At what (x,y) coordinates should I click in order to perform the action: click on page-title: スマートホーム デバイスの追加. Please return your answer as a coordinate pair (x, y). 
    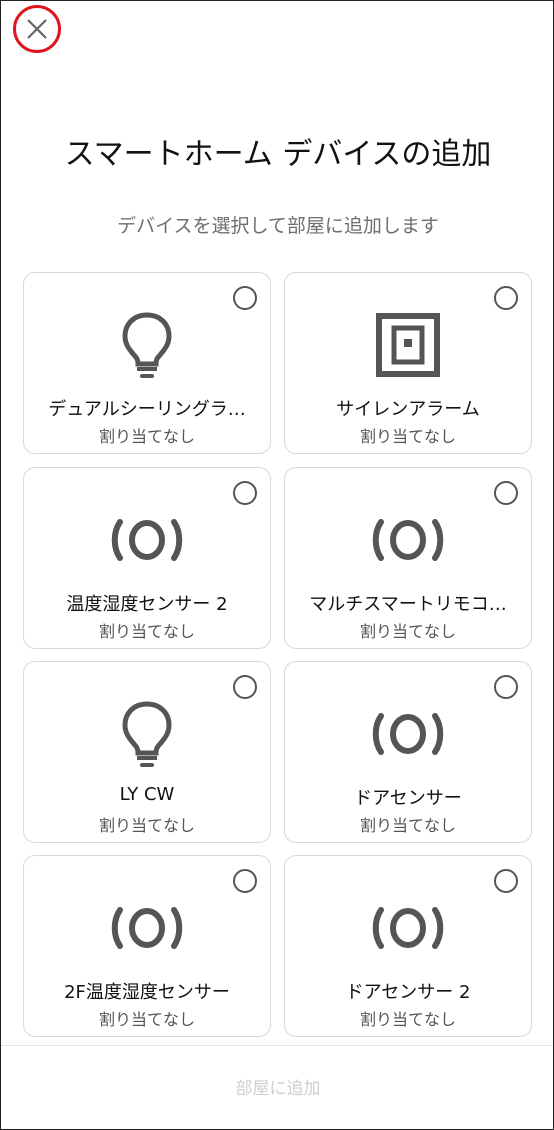
    Looking at the image, I should click on (278, 154).